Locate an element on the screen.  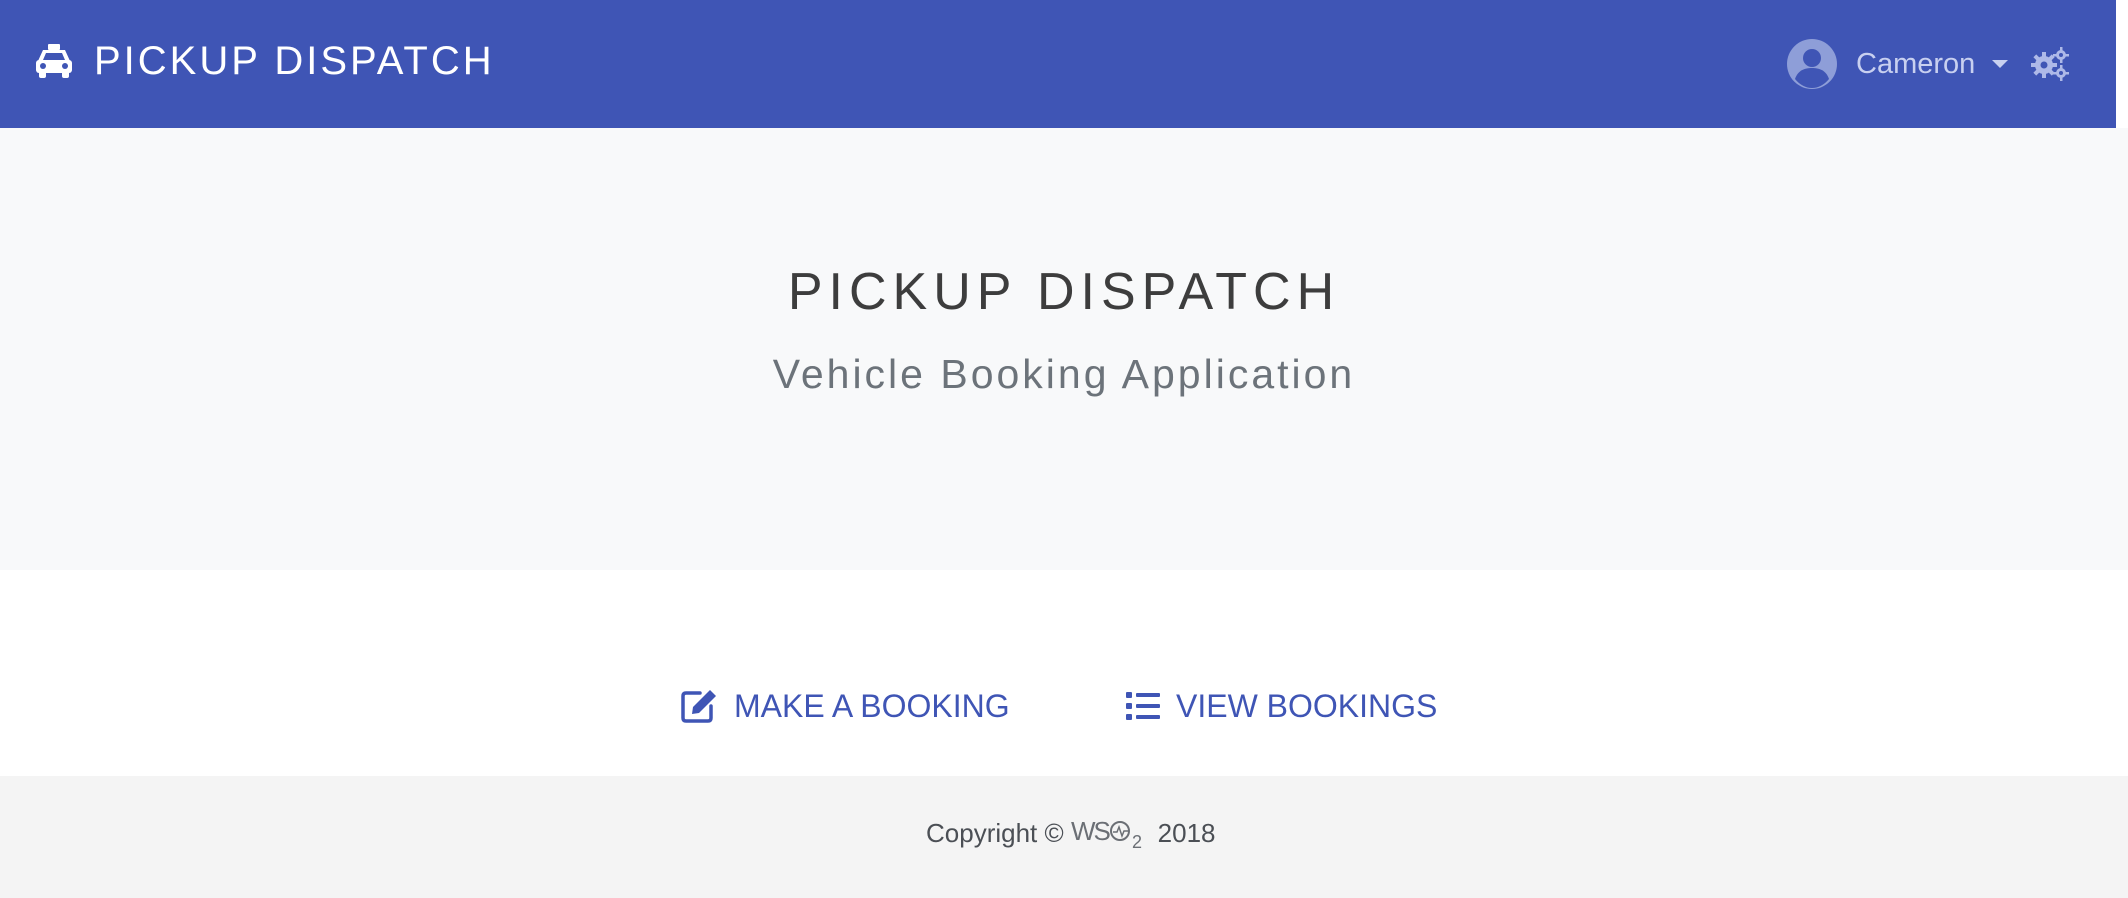
brand-link: PICKUP DISPATCH is located at coordinates (264, 61).